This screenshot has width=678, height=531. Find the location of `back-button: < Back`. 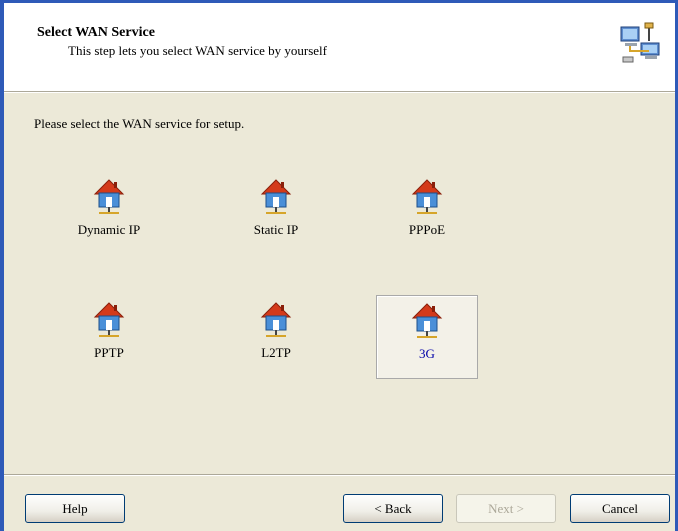

back-button: < Back is located at coordinates (393, 508).